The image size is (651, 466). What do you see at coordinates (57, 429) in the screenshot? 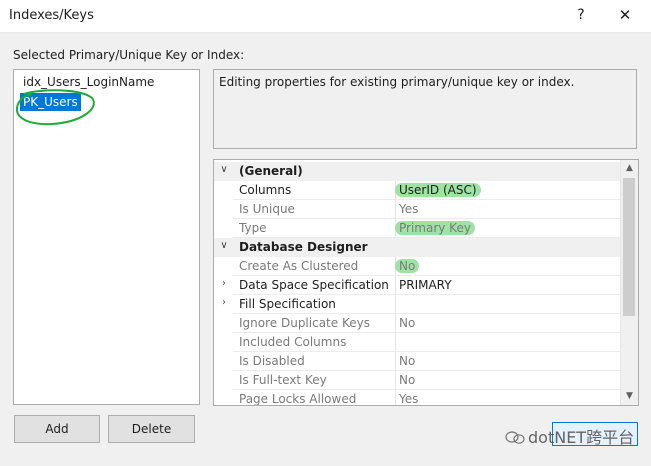
I see `add-button: Add` at bounding box center [57, 429].